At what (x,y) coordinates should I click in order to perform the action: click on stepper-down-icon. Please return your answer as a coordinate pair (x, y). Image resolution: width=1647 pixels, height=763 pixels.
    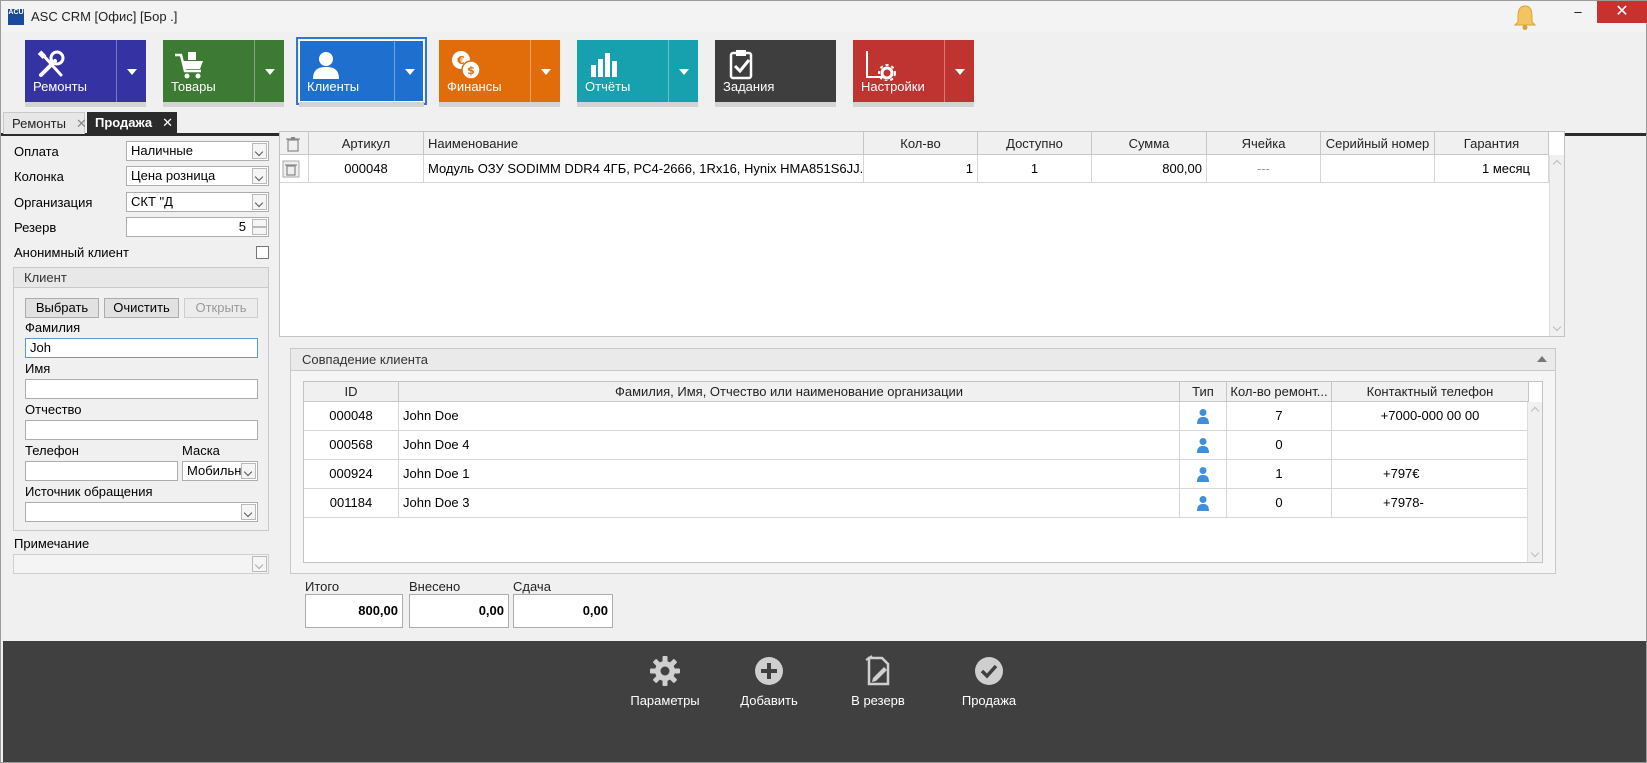
    Looking at the image, I should click on (259, 231).